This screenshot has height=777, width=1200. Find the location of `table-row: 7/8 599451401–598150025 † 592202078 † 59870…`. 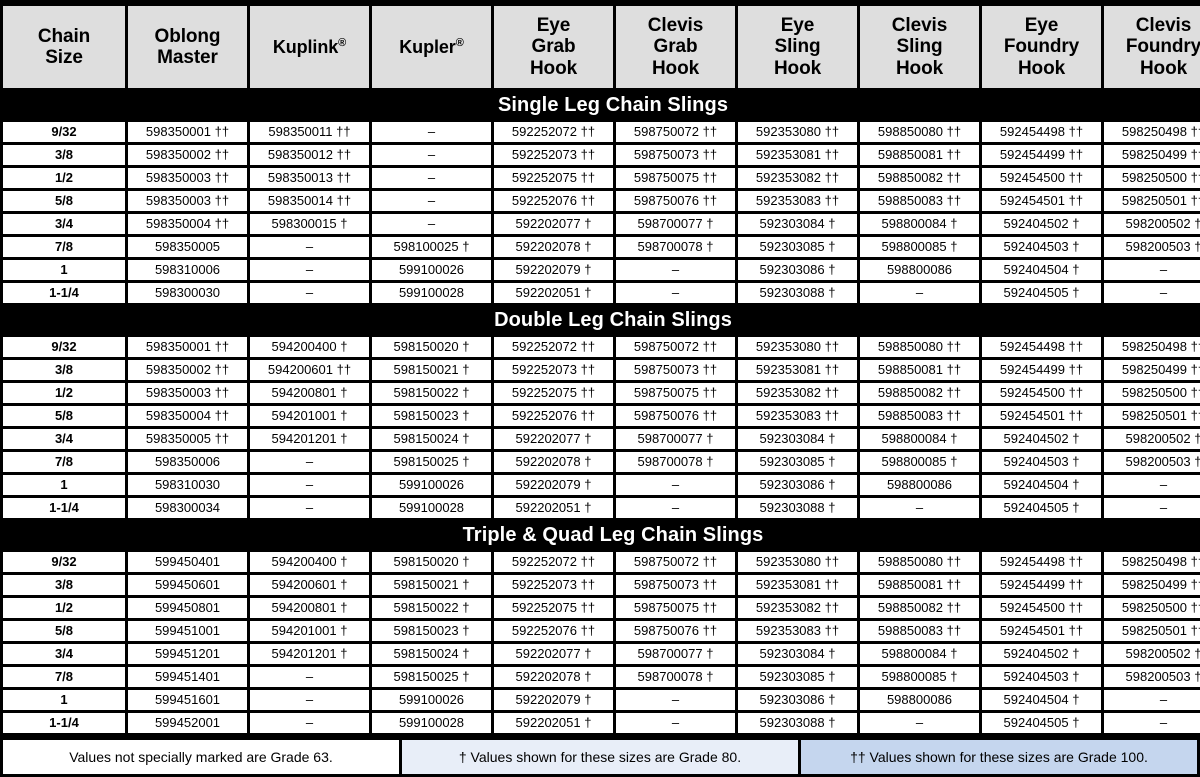

table-row: 7/8 599451401–598150025 † 592202078 † 59870… is located at coordinates (601, 677).